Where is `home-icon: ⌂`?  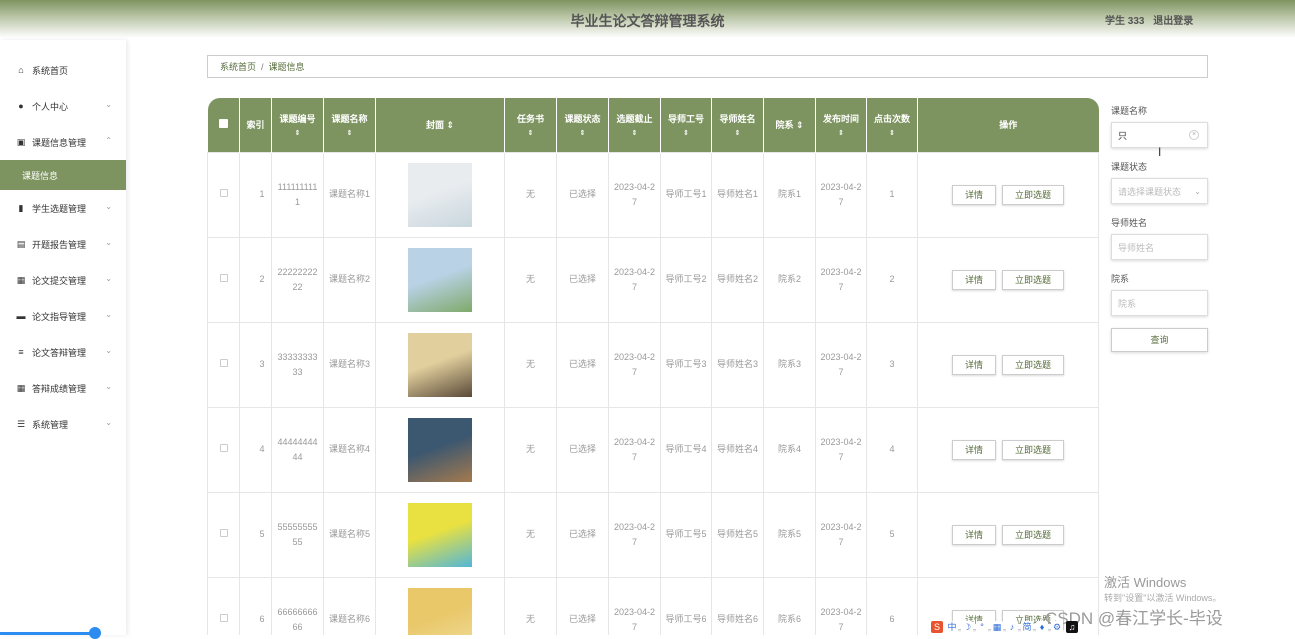
home-icon: ⌂ is located at coordinates (21, 70).